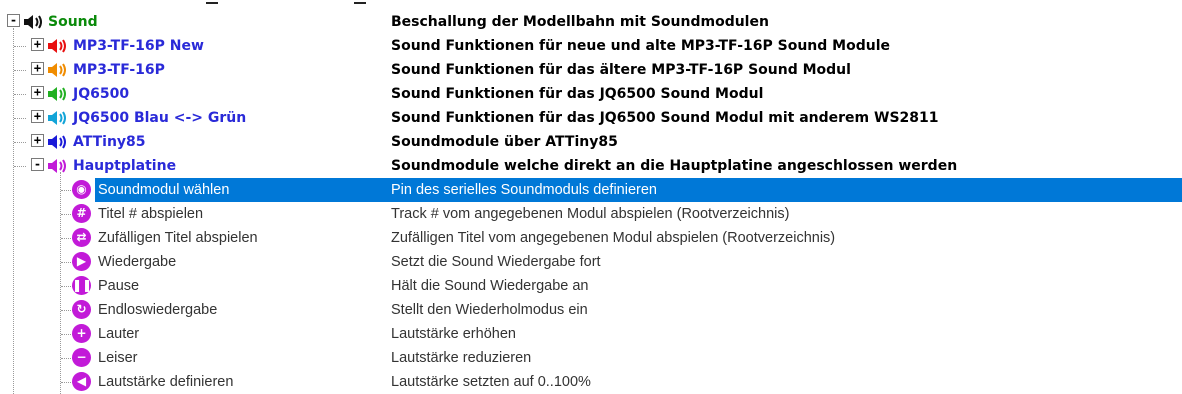 This screenshot has height=394, width=1182. I want to click on node-label: ATTiny85, so click(109, 142).